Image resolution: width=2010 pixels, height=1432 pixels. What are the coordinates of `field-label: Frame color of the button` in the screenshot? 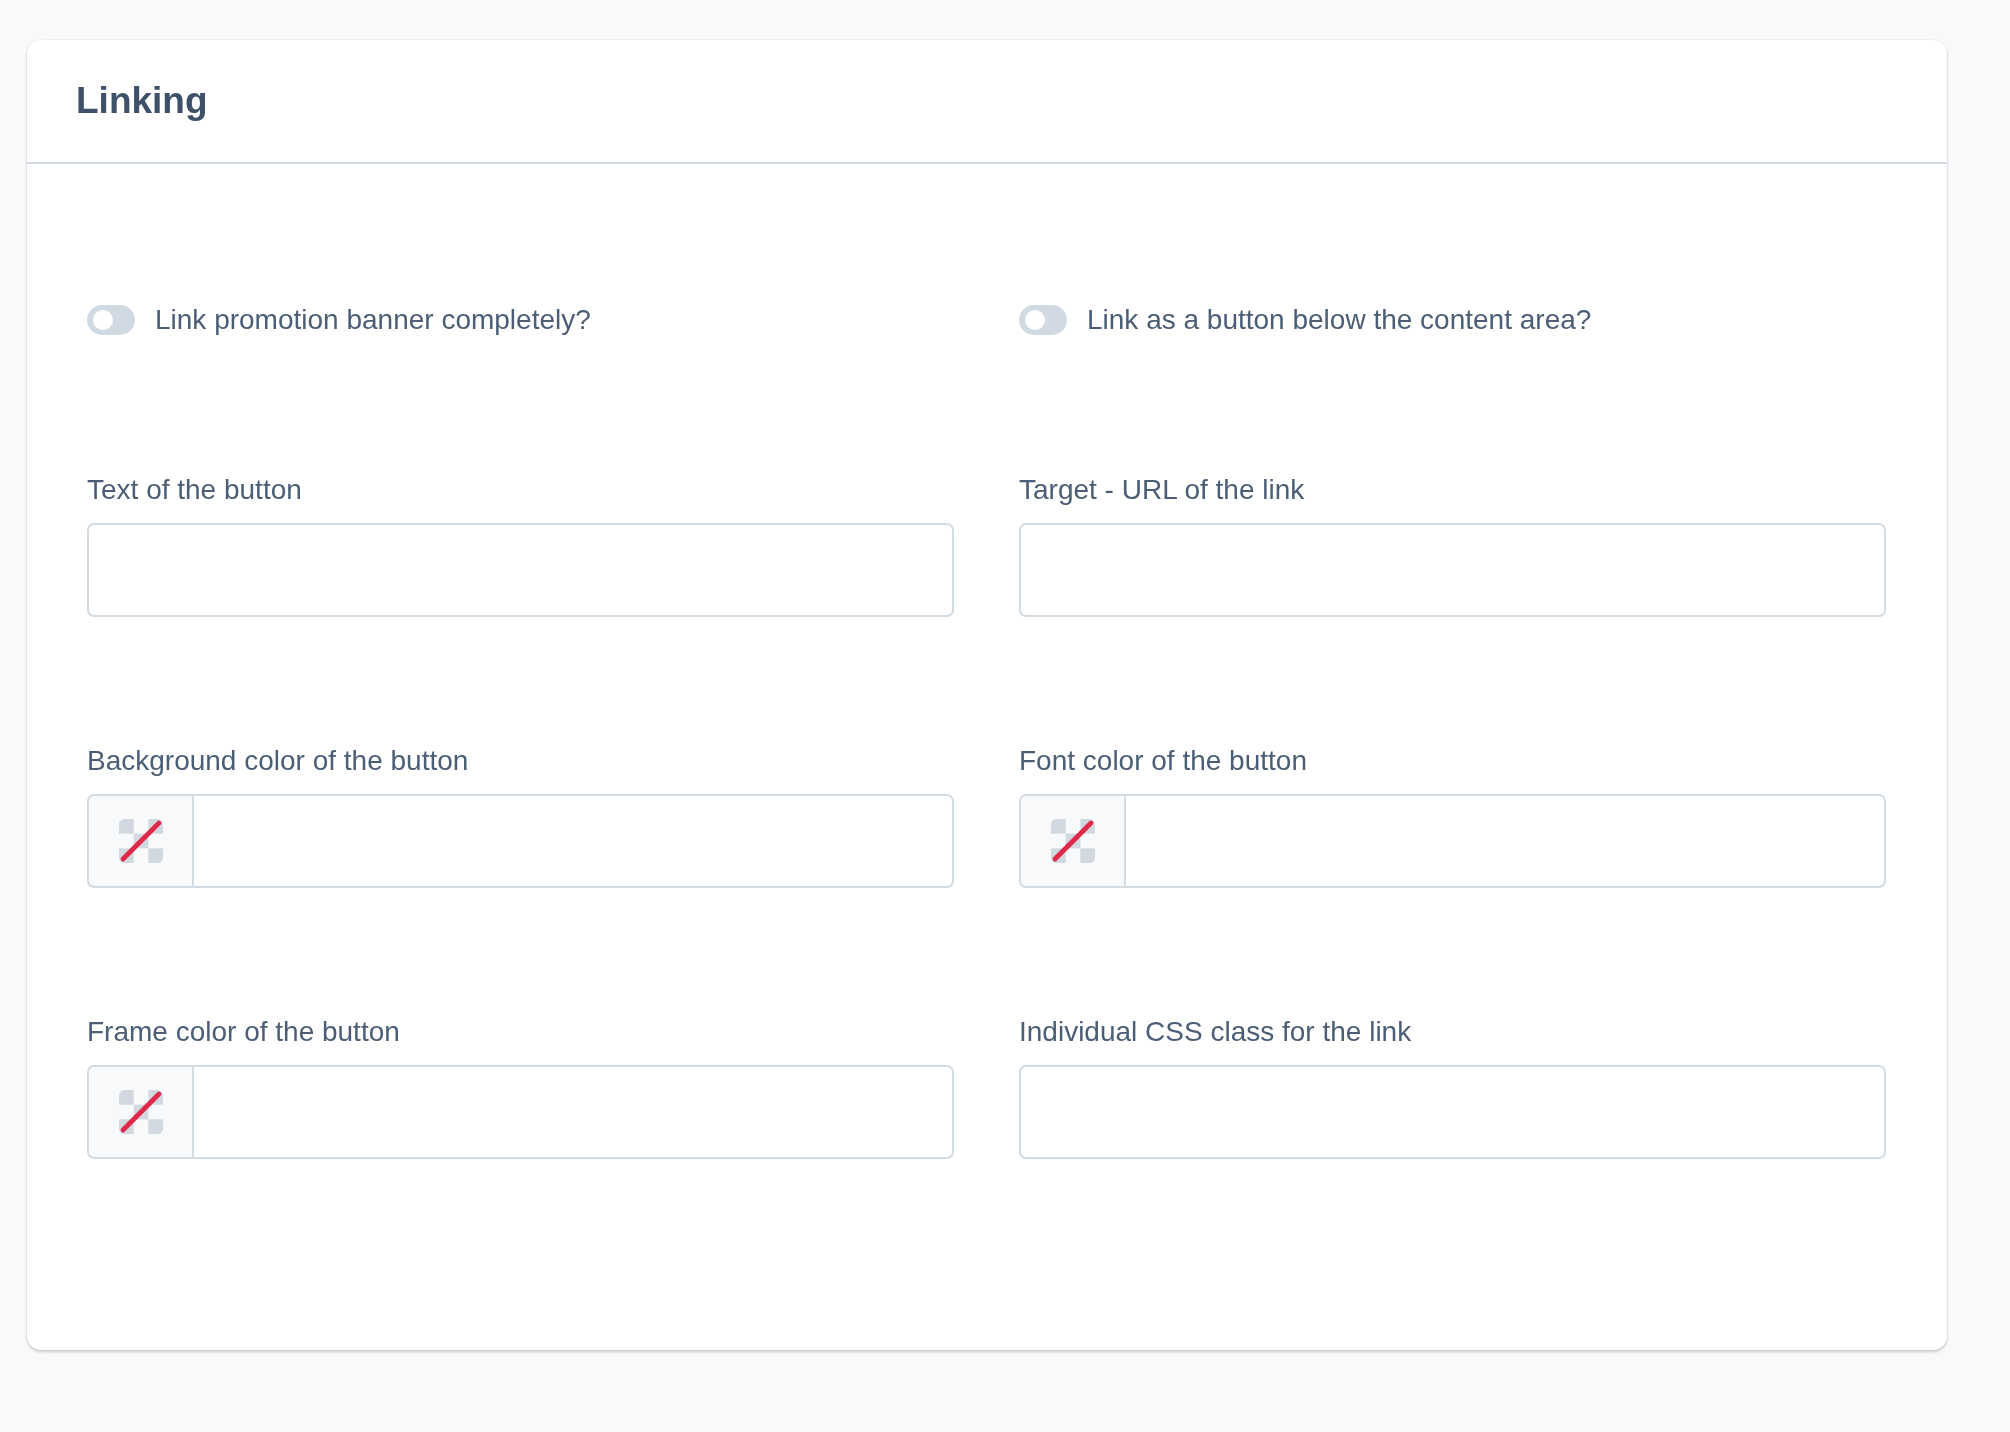 It's located at (243, 1032).